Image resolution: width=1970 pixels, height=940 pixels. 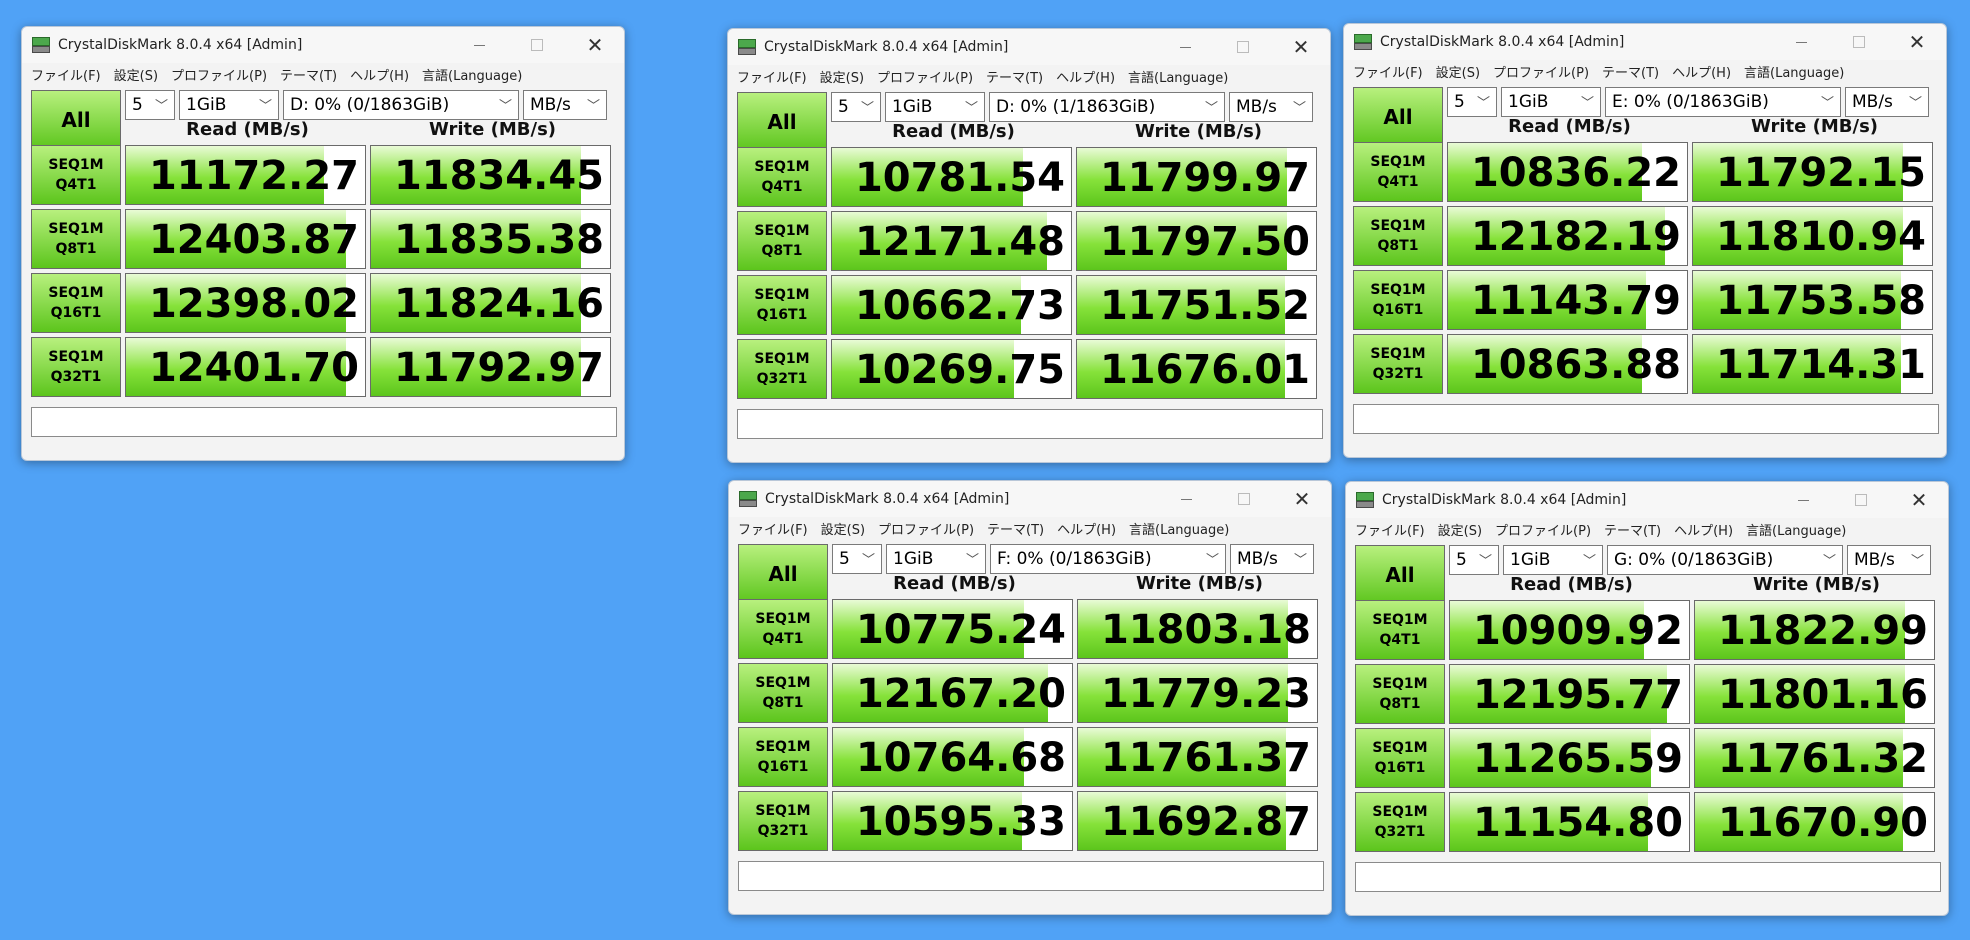 What do you see at coordinates (1725, 560) in the screenshot?
I see `drive-select: G: 0% (0/1863GiB) ﹀` at bounding box center [1725, 560].